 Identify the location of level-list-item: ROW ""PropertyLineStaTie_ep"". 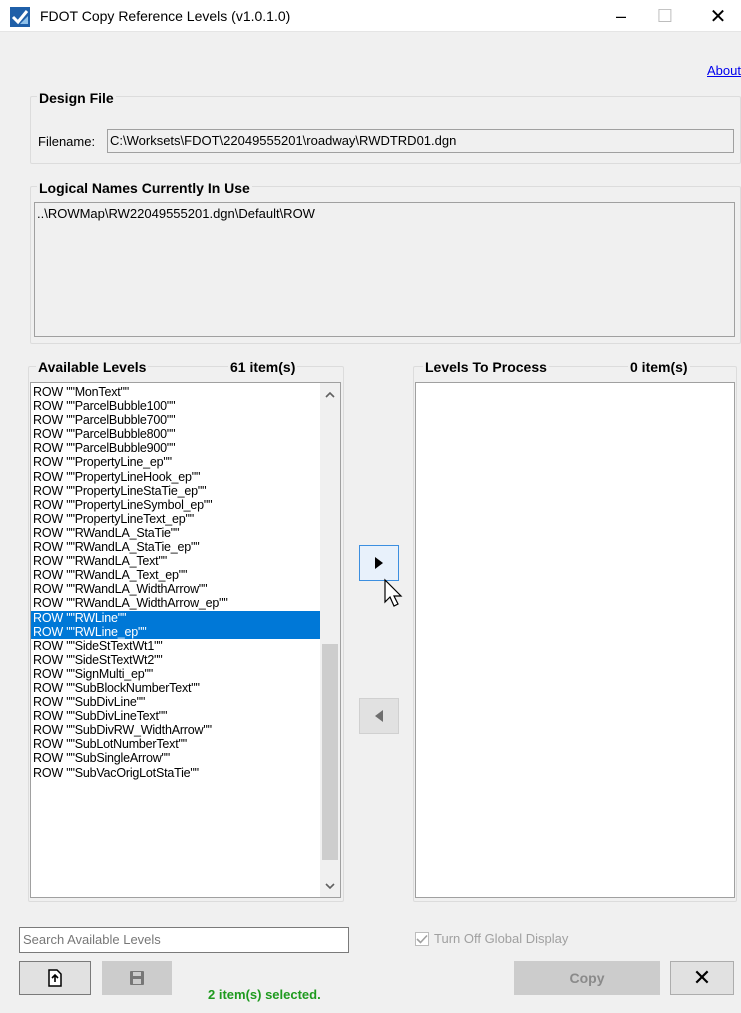
(175, 491).